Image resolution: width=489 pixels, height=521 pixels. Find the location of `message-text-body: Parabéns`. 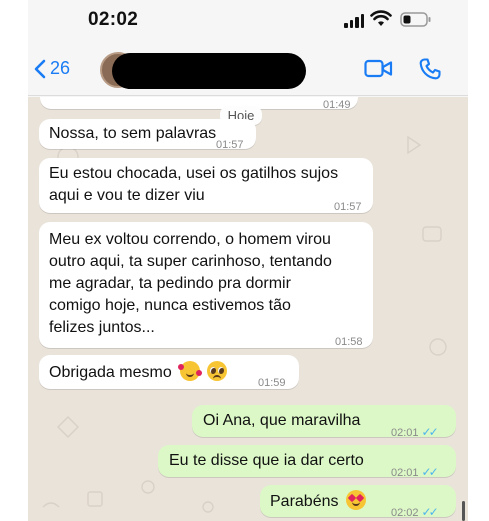

message-text-body: Parabéns is located at coordinates (304, 501).